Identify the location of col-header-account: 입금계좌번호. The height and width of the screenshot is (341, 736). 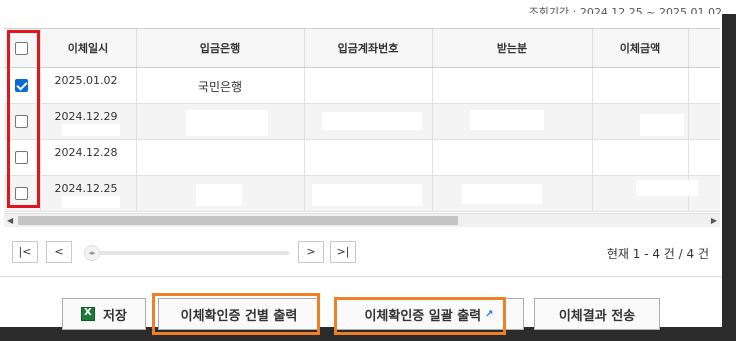
(368, 48).